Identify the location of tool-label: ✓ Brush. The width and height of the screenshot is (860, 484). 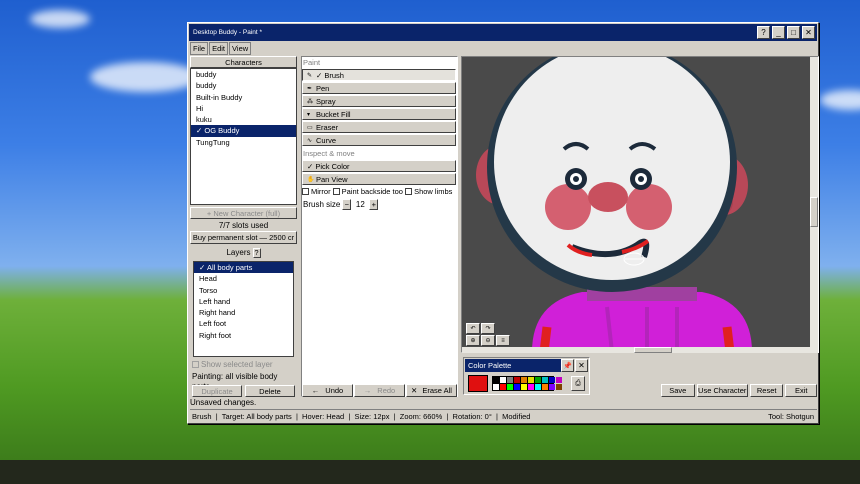
(330, 75).